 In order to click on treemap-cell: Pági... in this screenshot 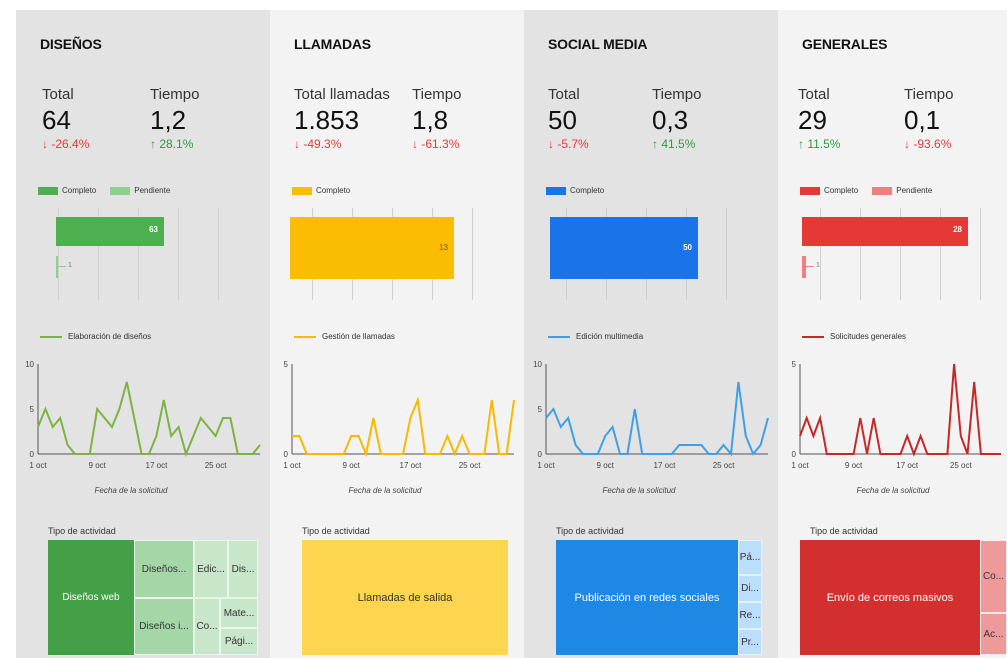, I will do `click(239, 641)`.